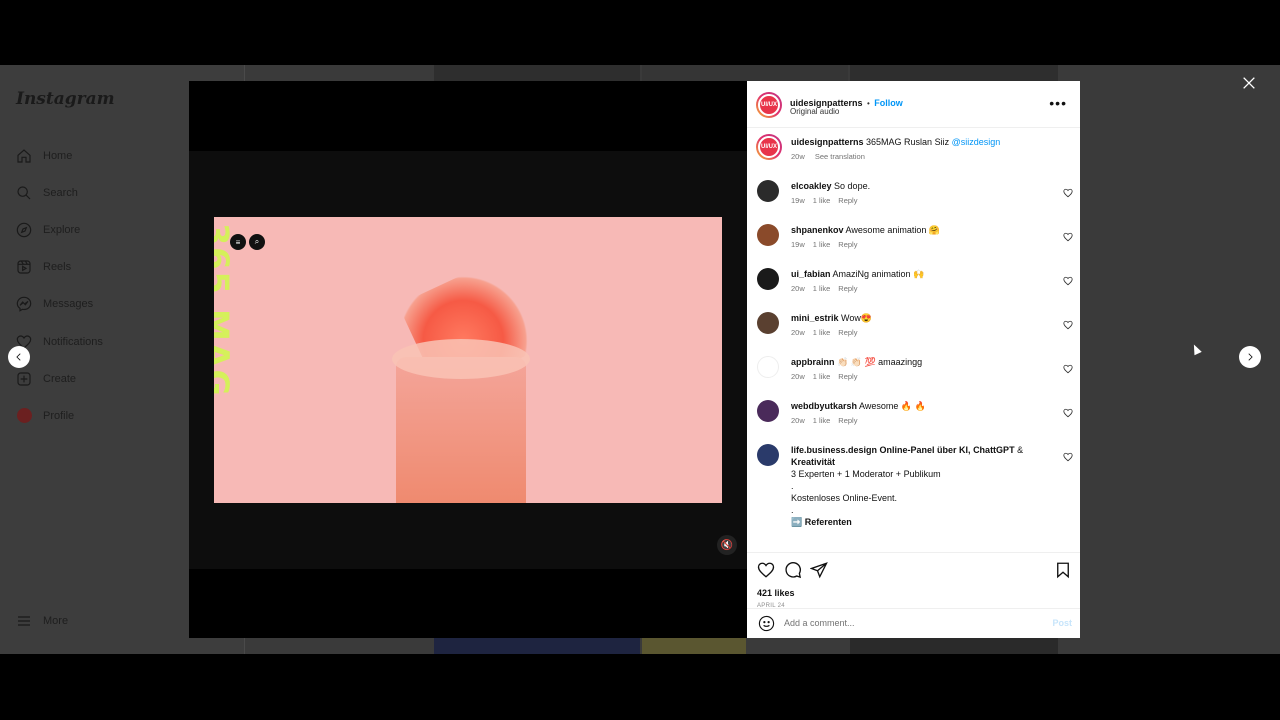  Describe the element at coordinates (59, 415) in the screenshot. I see `sidebar-item-label: Profile` at that location.